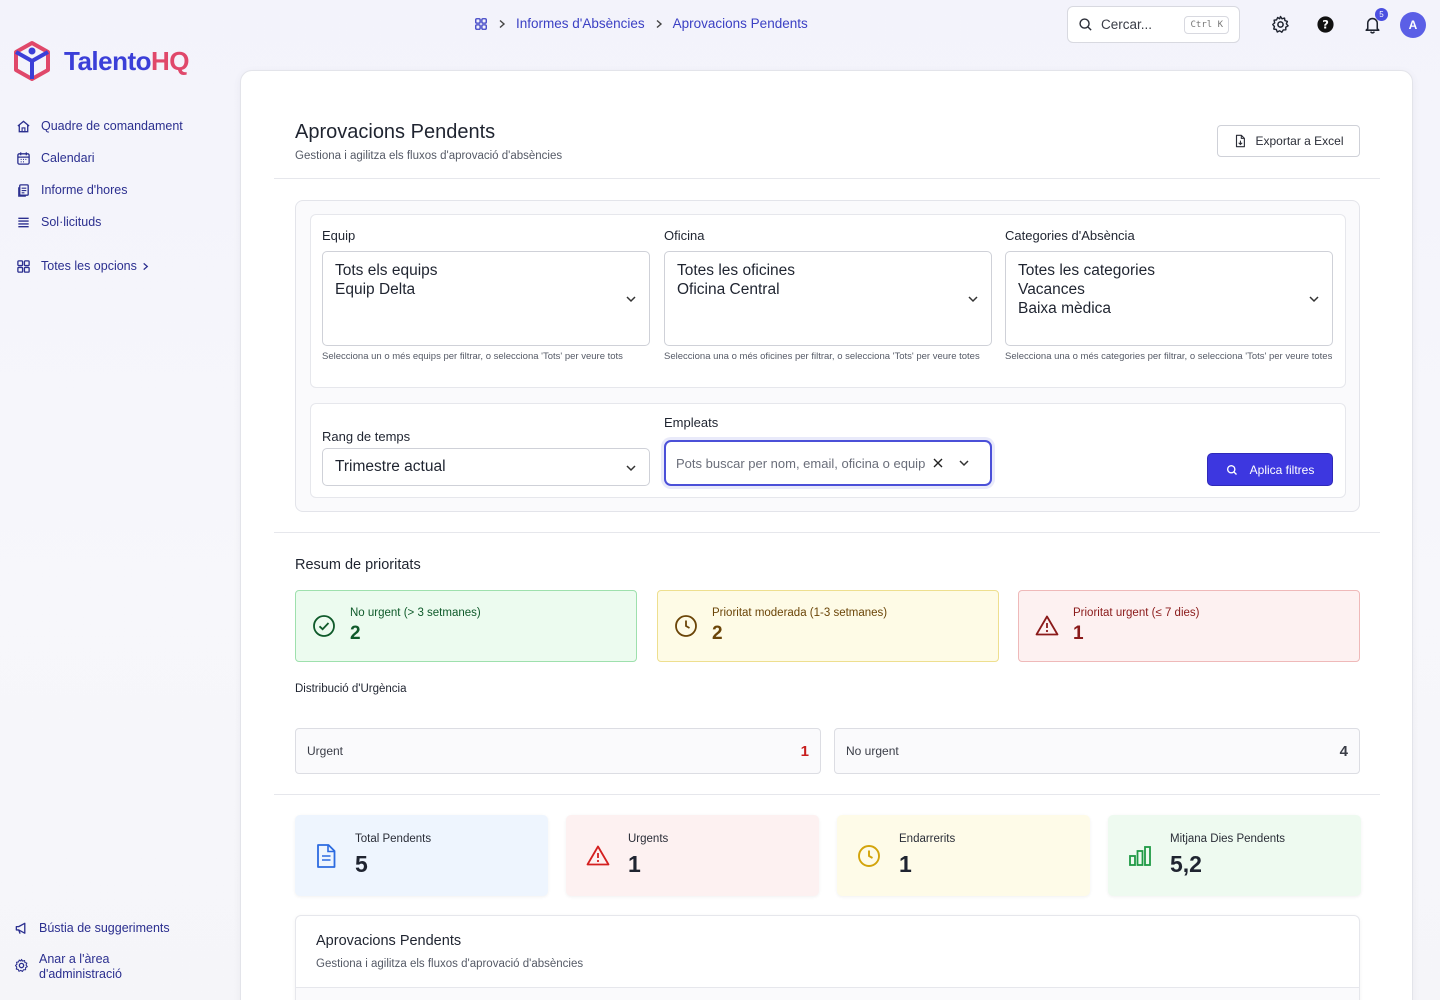  What do you see at coordinates (71, 222) in the screenshot?
I see `sidebar-item-label: Sol·licituds` at bounding box center [71, 222].